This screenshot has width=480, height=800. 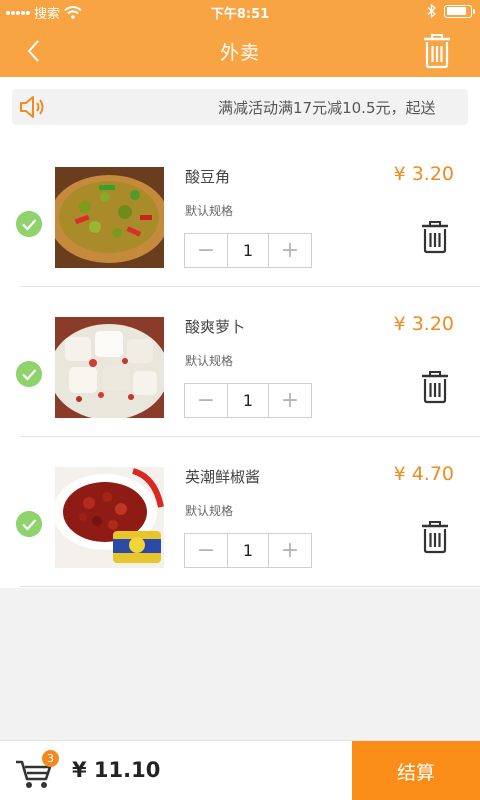 I want to click on divider, so click(x=250, y=586).